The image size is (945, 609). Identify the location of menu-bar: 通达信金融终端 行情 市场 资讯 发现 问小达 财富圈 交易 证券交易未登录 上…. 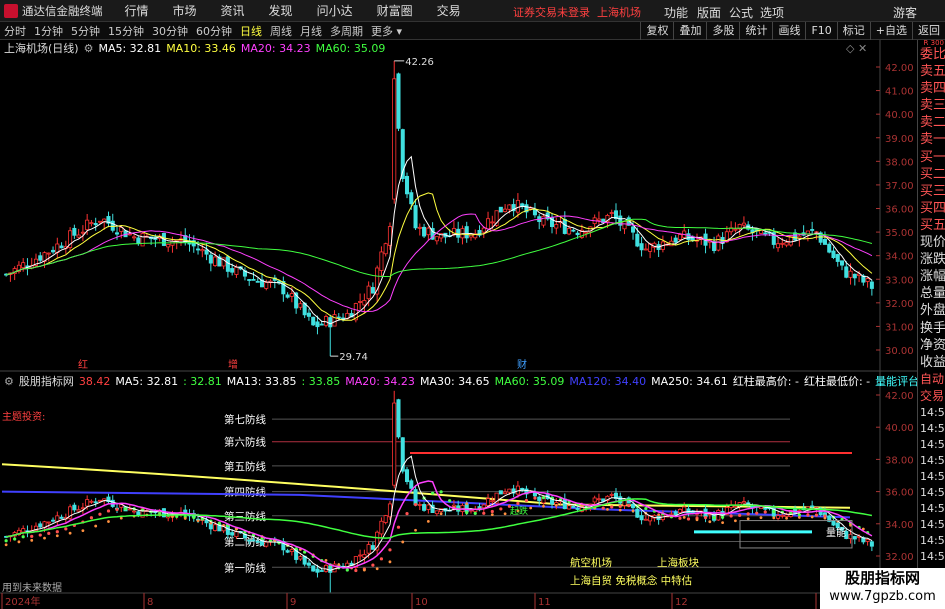
(472, 11).